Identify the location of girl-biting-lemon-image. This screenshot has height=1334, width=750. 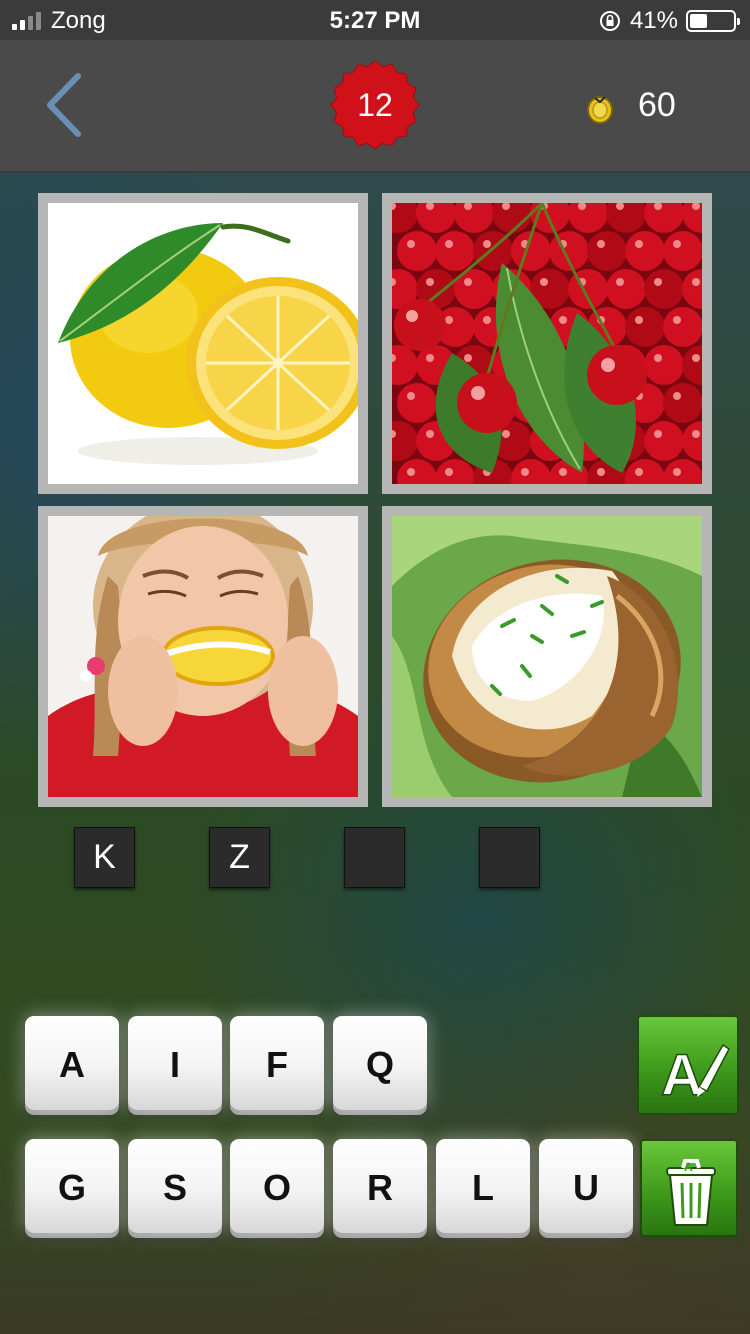
(203, 656).